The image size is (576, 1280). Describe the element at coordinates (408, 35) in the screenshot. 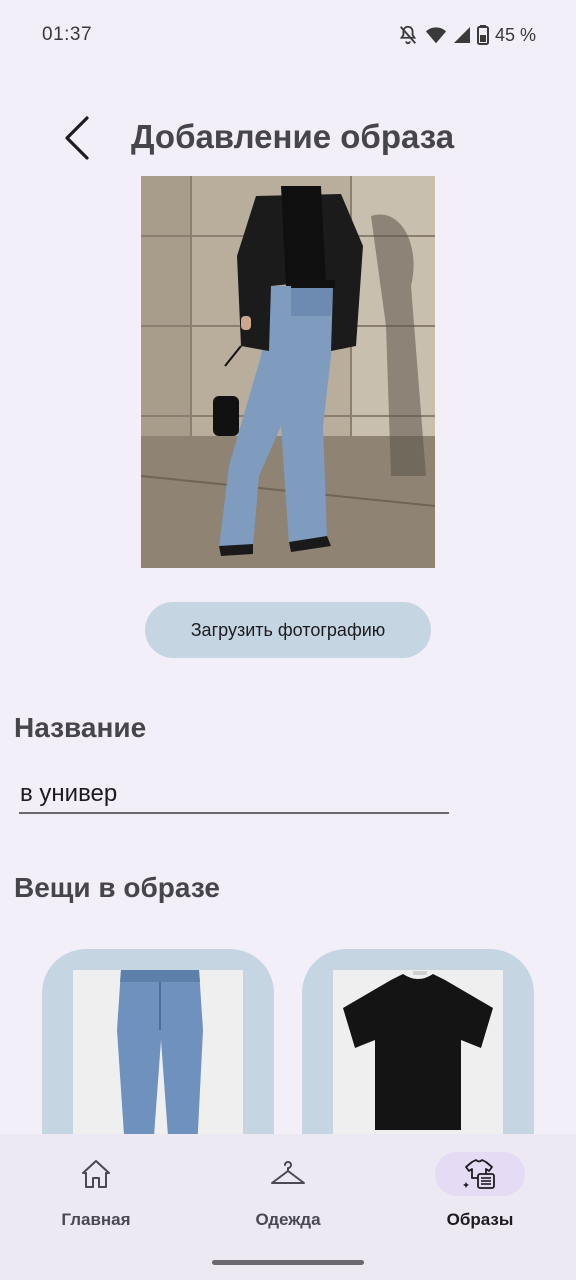

I see `mute-icon` at that location.